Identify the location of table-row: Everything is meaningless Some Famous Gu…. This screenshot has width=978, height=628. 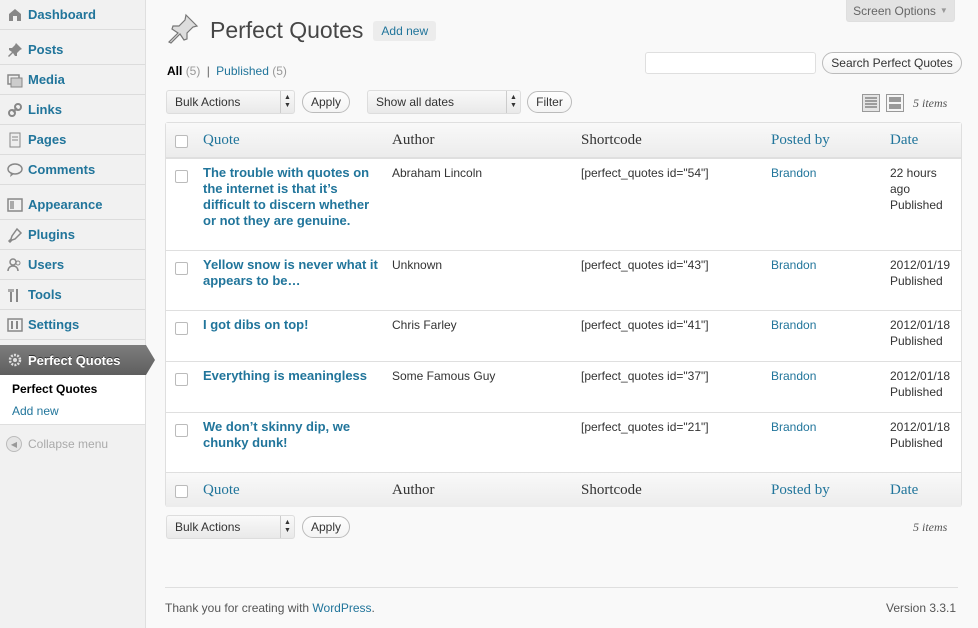
(563, 386).